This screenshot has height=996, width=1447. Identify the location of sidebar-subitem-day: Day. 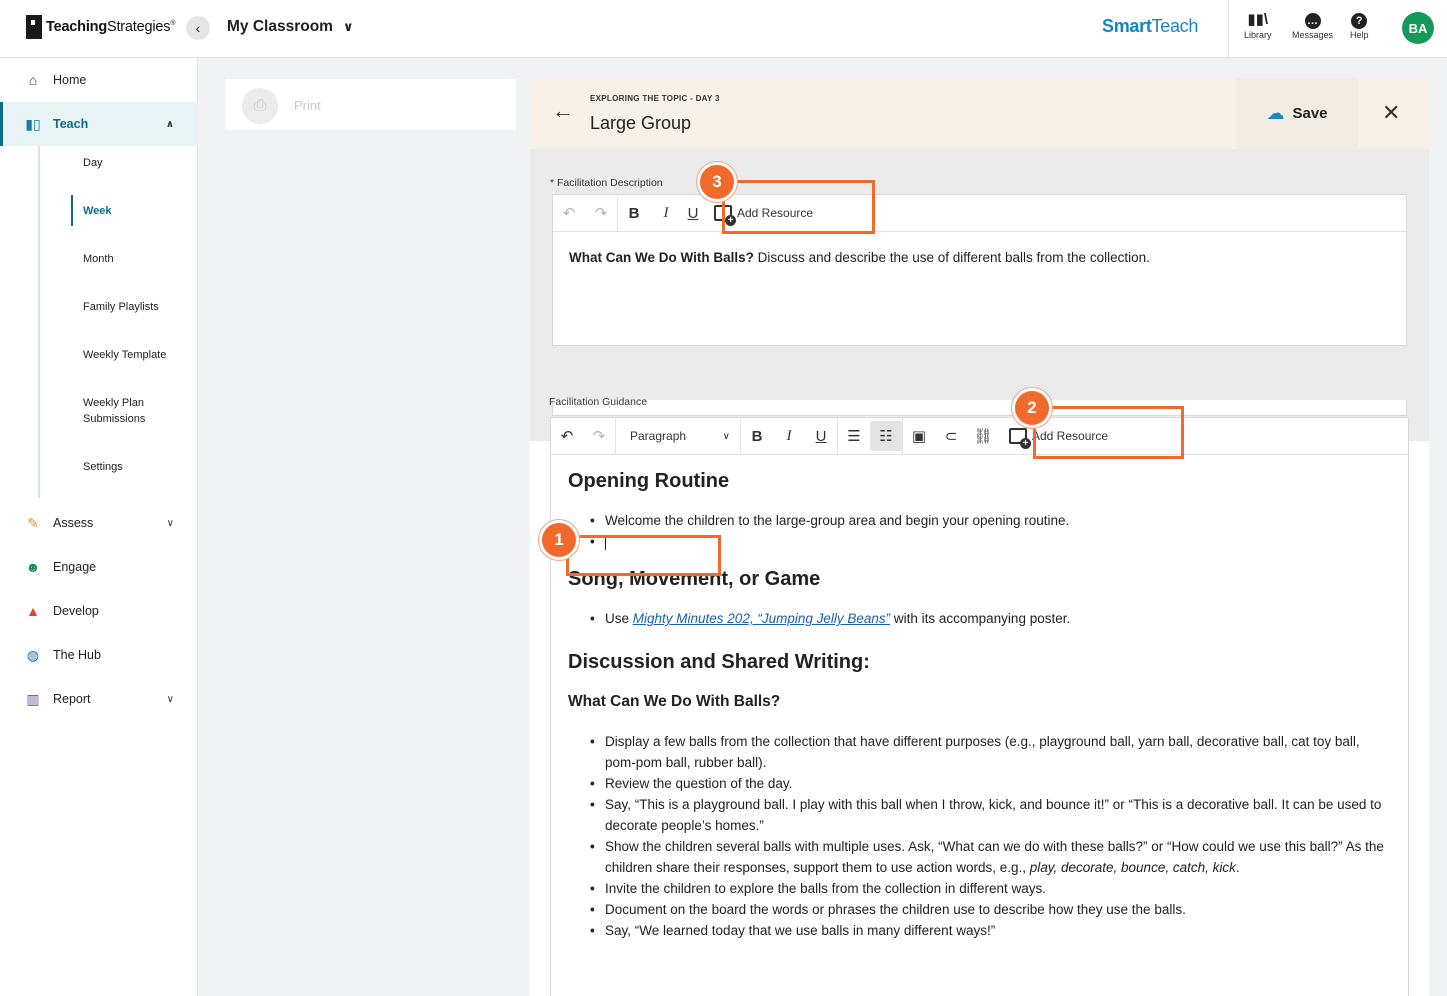
(93, 163).